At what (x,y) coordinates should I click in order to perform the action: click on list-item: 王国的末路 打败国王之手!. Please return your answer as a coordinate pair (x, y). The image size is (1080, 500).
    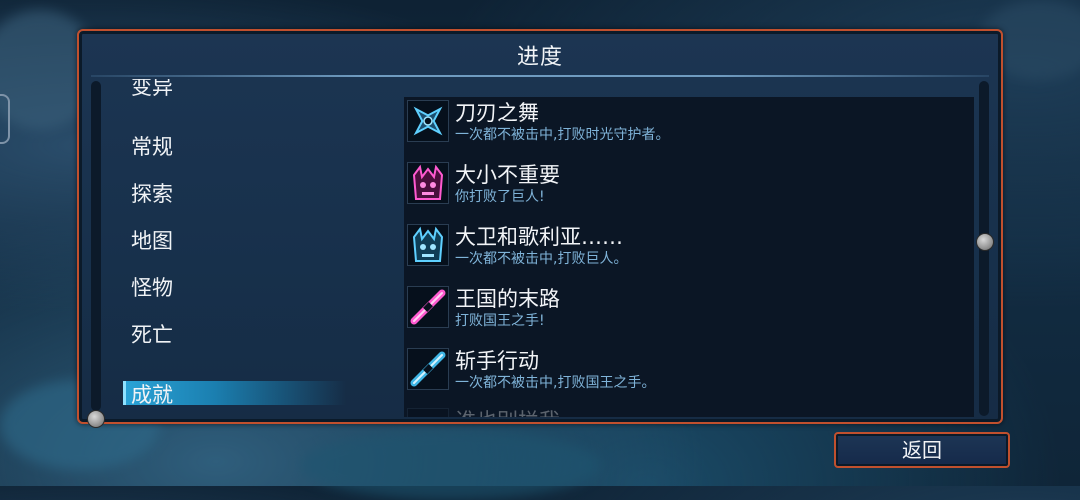
    Looking at the image, I should click on (689, 313).